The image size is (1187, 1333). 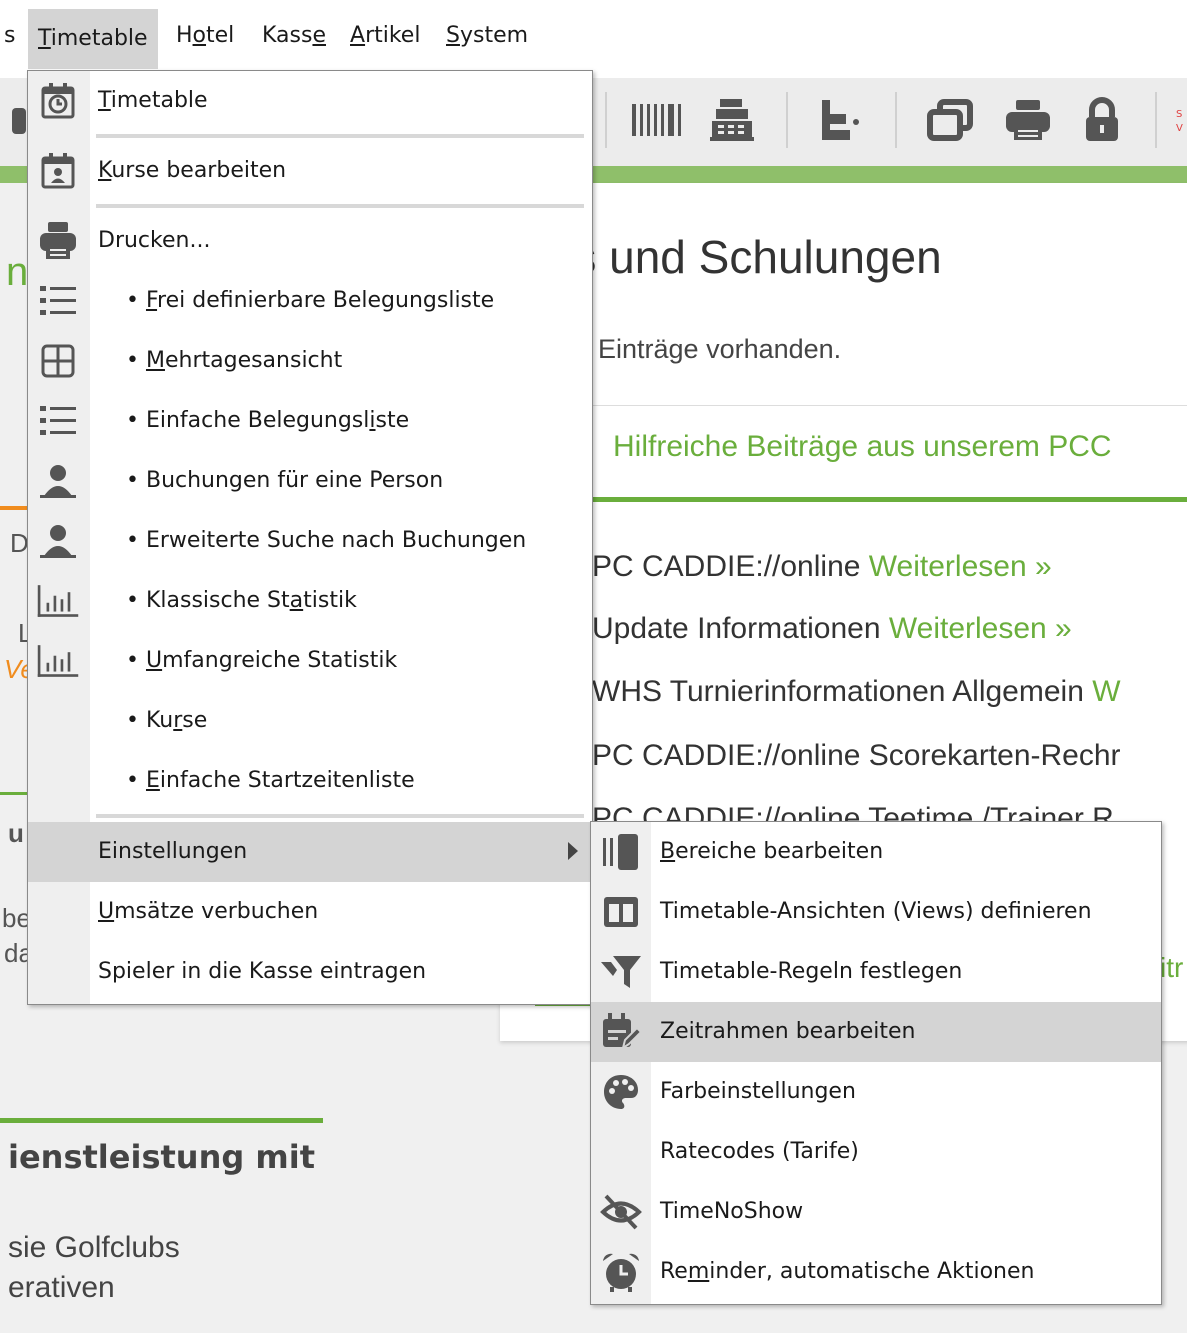 I want to click on label-part: ehrtagesansicht, so click(x=253, y=360).